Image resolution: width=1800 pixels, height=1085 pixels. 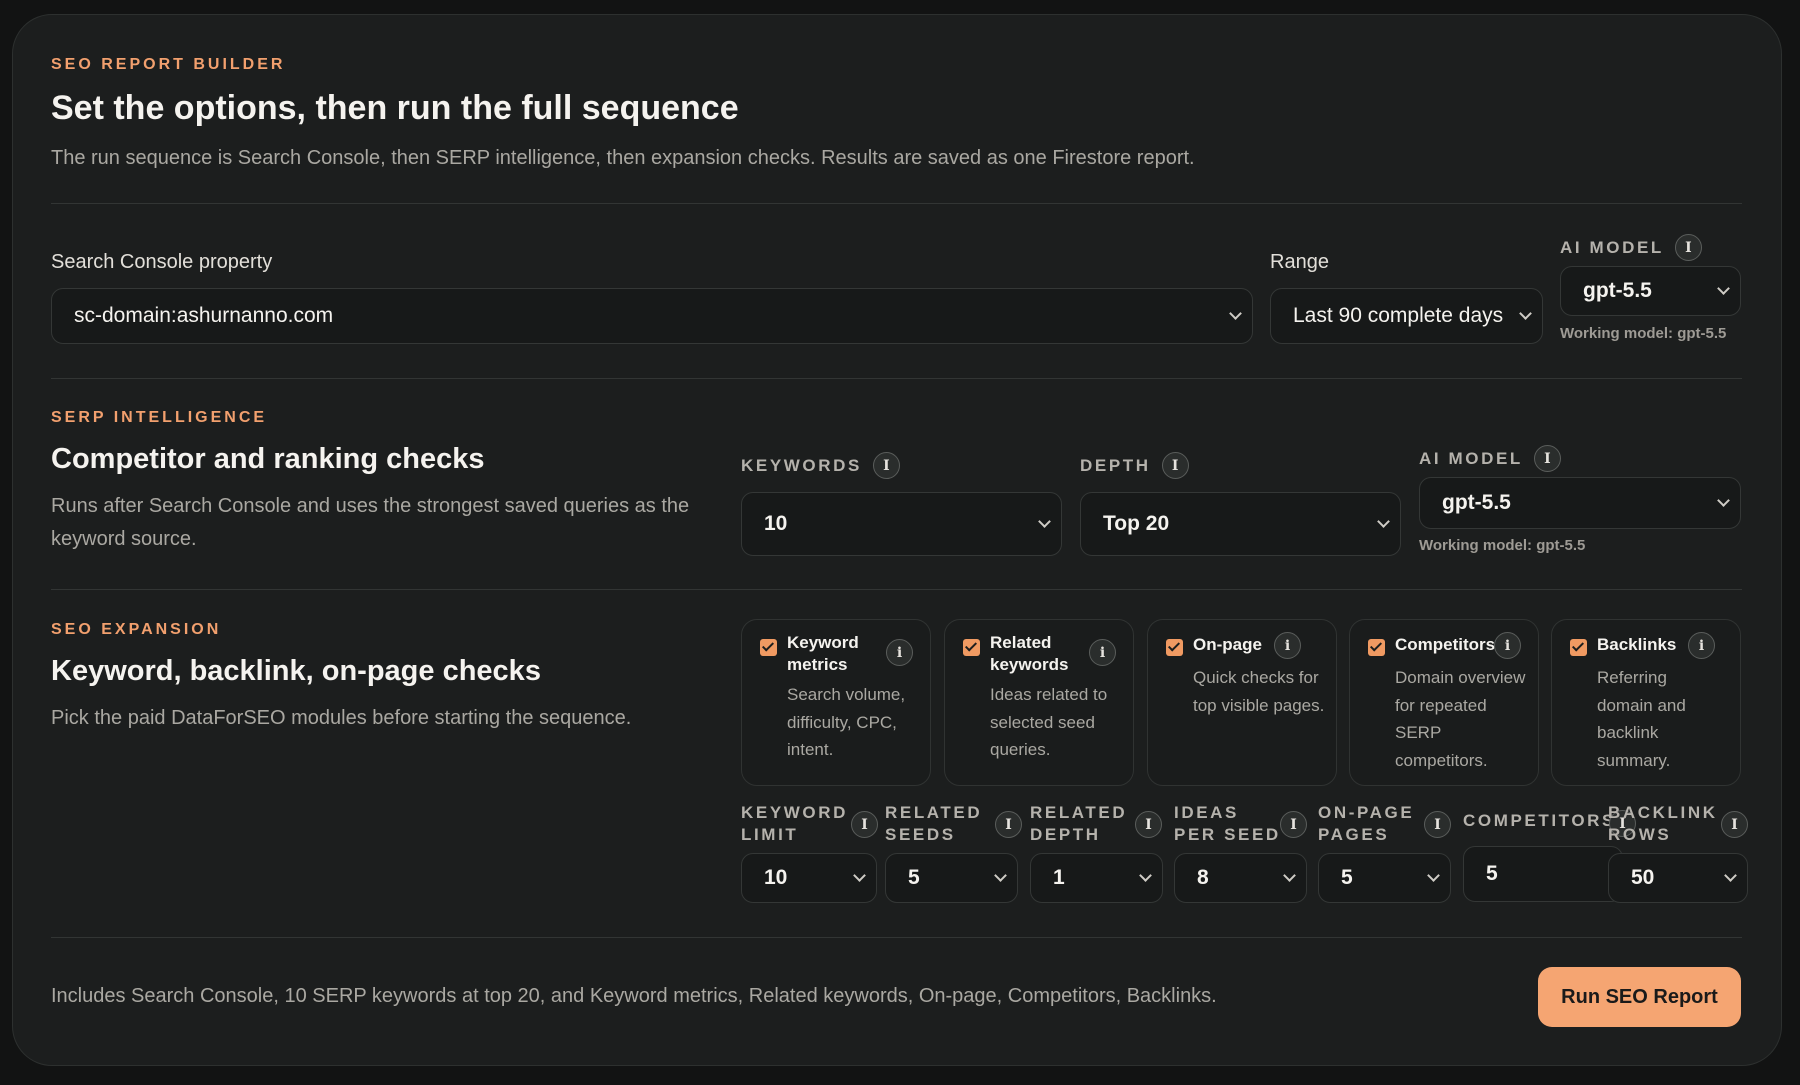 What do you see at coordinates (776, 877) in the screenshot?
I see `keyword-limit-value: 10` at bounding box center [776, 877].